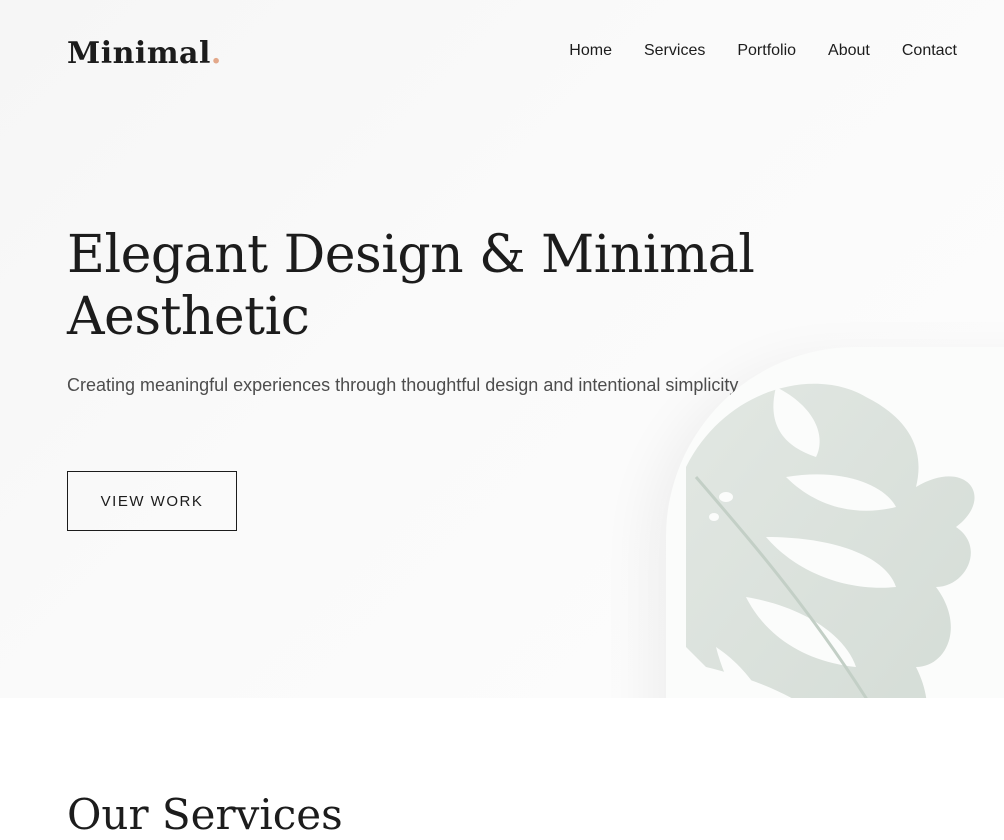  What do you see at coordinates (766, 51) in the screenshot?
I see `nav-portfolio-link: Portfolio` at bounding box center [766, 51].